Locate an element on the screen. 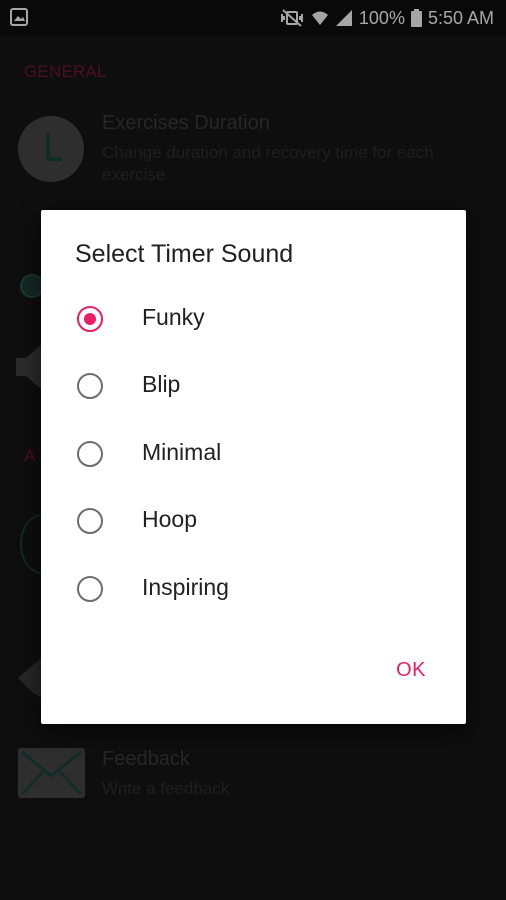 This screenshot has height=900, width=506. option-label: Blip is located at coordinates (161, 384).